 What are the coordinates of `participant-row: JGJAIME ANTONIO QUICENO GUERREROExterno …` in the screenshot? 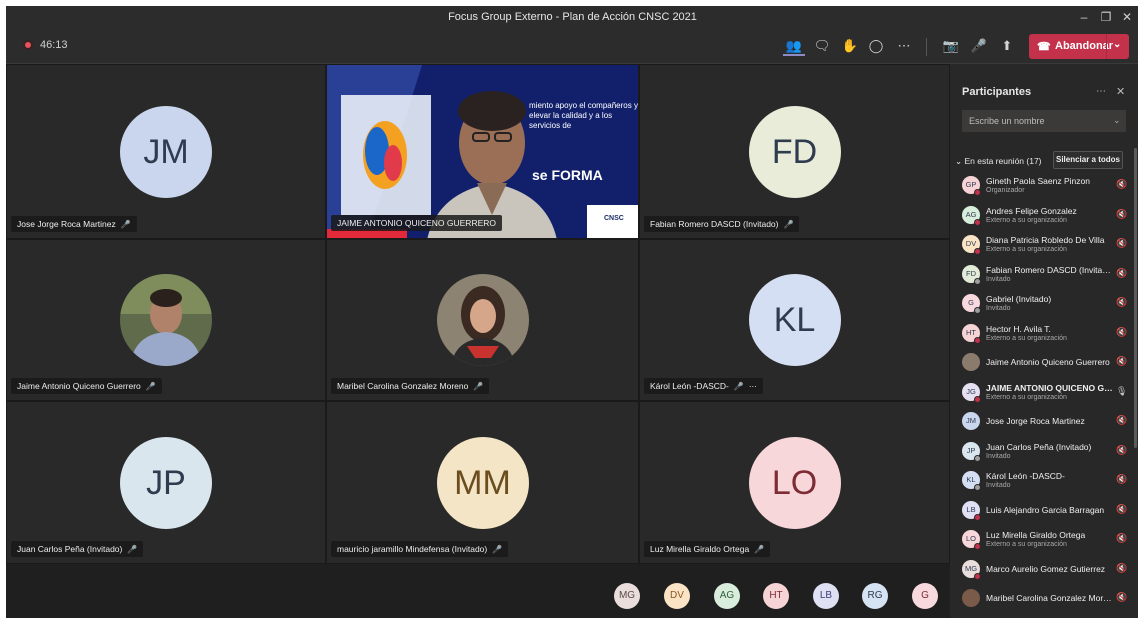 It's located at (1044, 392).